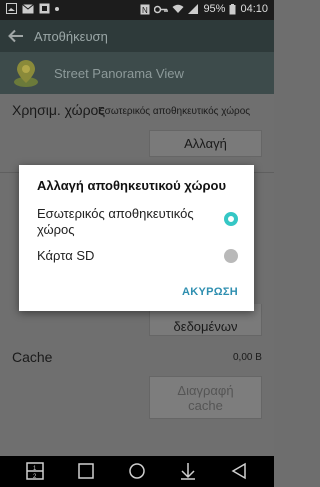 Image resolution: width=320 pixels, height=487 pixels. I want to click on storage-used-label: Χρησιμ. χώρος, so click(59, 110).